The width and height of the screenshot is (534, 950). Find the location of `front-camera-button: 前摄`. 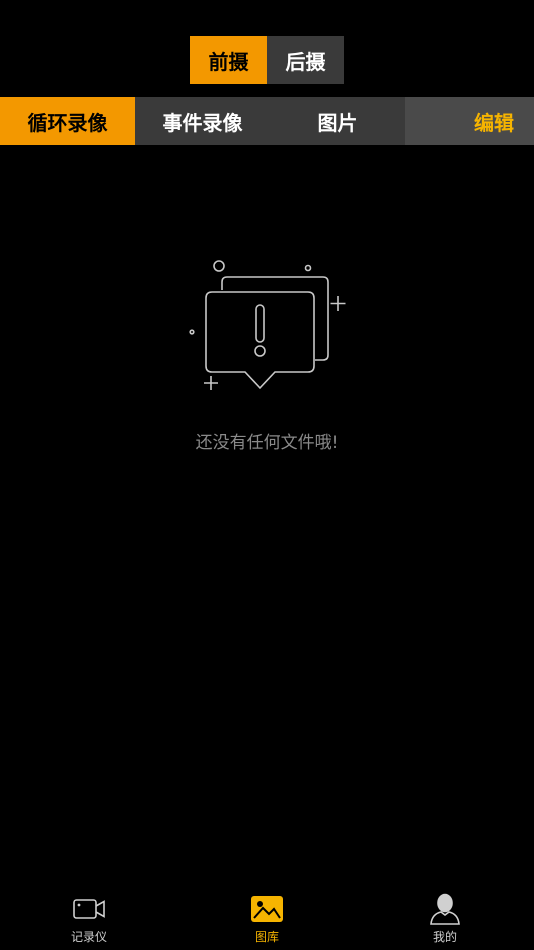

front-camera-button: 前摄 is located at coordinates (228, 60).